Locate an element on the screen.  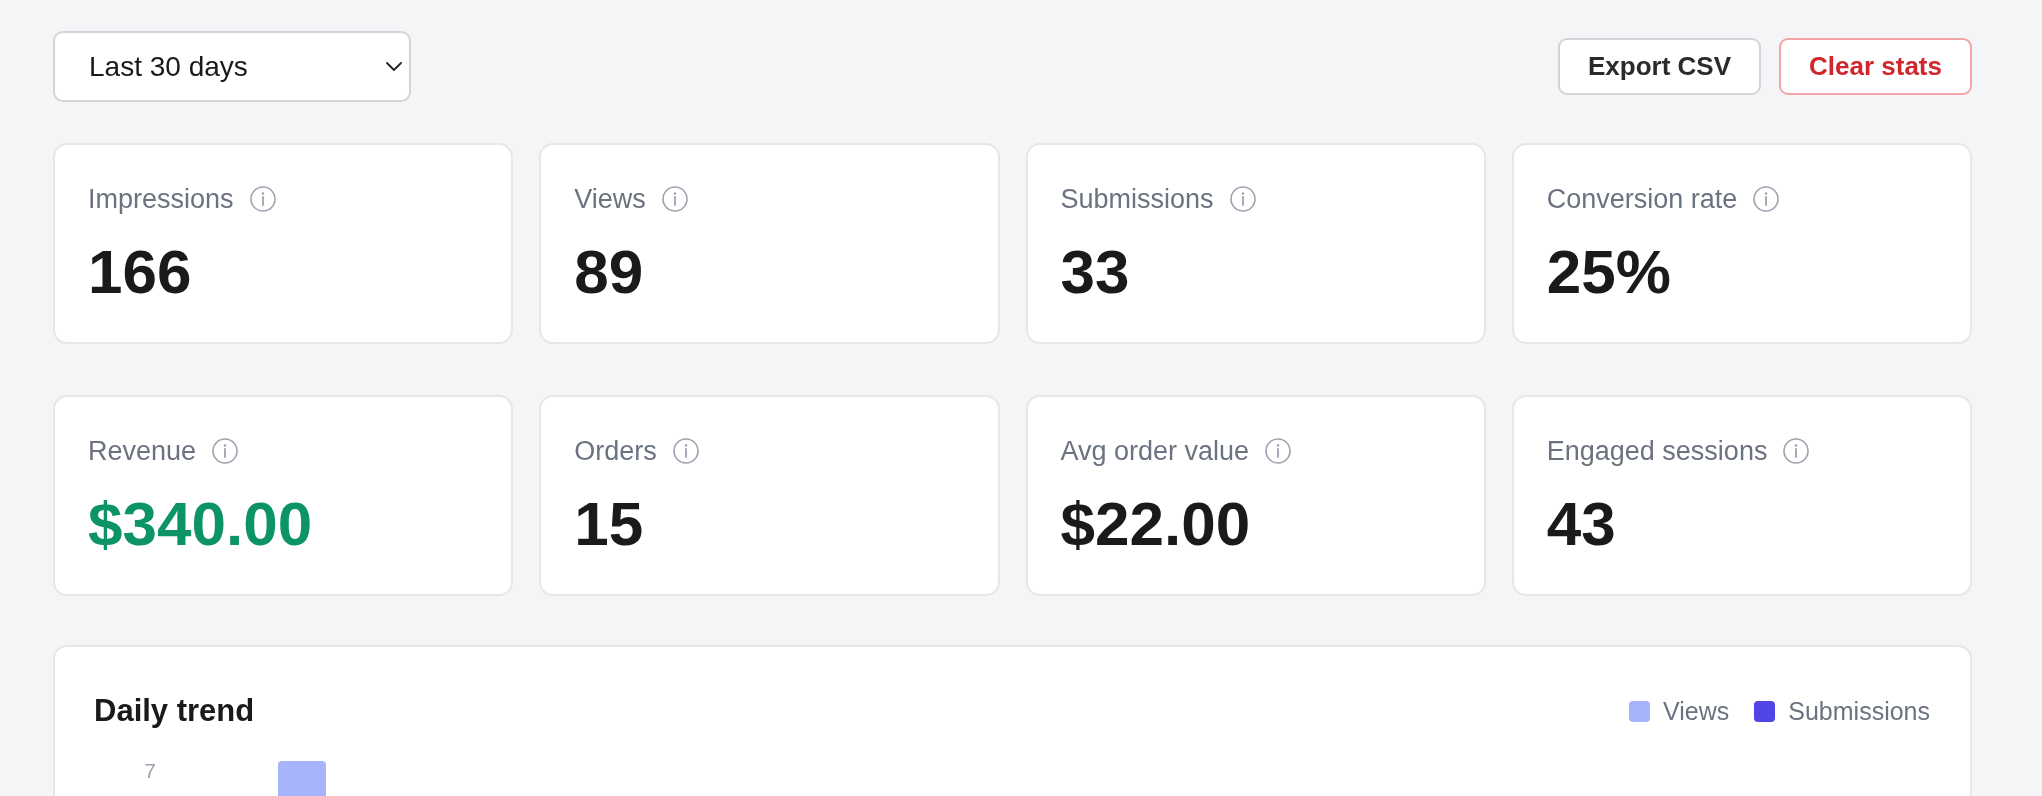
metric-label: Conversion rate is located at coordinates (1642, 199).